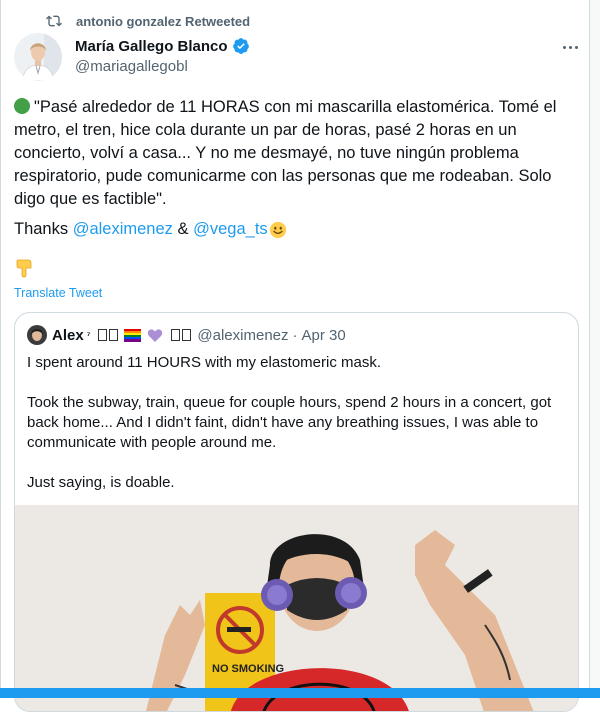 Image resolution: width=600 pixels, height=712 pixels. Describe the element at coordinates (595, 349) in the screenshot. I see `scrollbar-track` at that location.